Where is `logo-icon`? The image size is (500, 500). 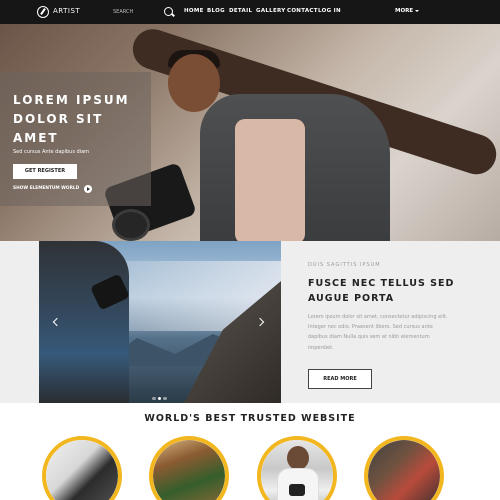
logo-icon is located at coordinates (43, 12).